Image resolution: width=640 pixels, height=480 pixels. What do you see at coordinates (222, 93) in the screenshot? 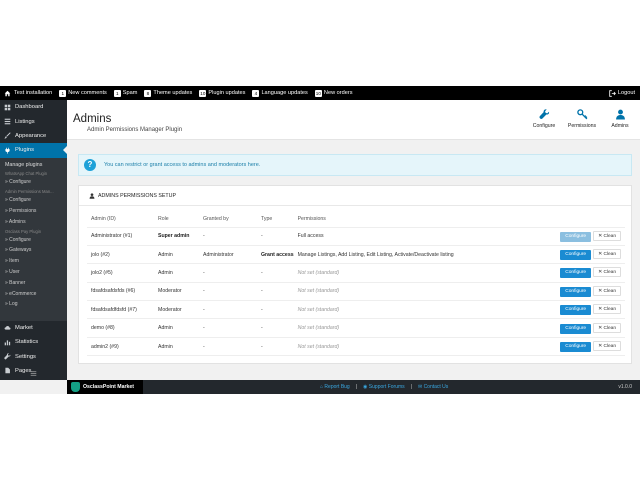
I see `topbar-plugin-updates: 10 Plugin updates` at bounding box center [222, 93].